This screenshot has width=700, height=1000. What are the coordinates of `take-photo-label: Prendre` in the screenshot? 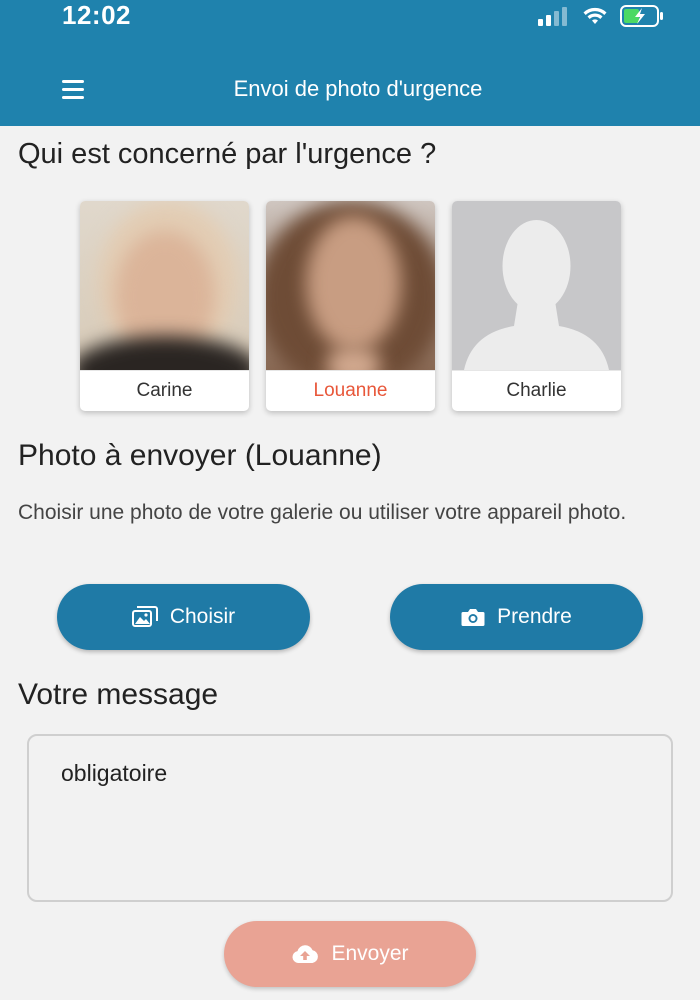 It's located at (534, 616).